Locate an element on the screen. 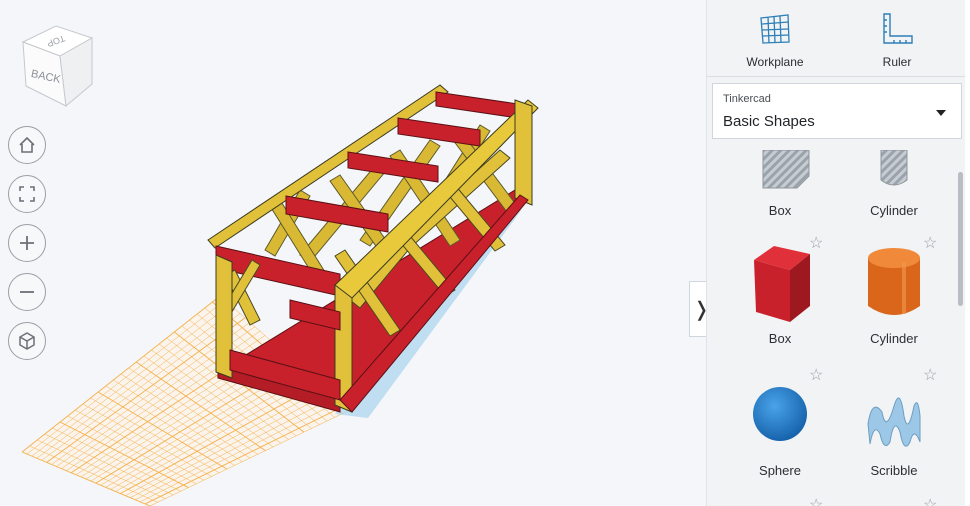 This screenshot has width=970, height=506. shape-scribble: Scribble is located at coordinates (894, 427).